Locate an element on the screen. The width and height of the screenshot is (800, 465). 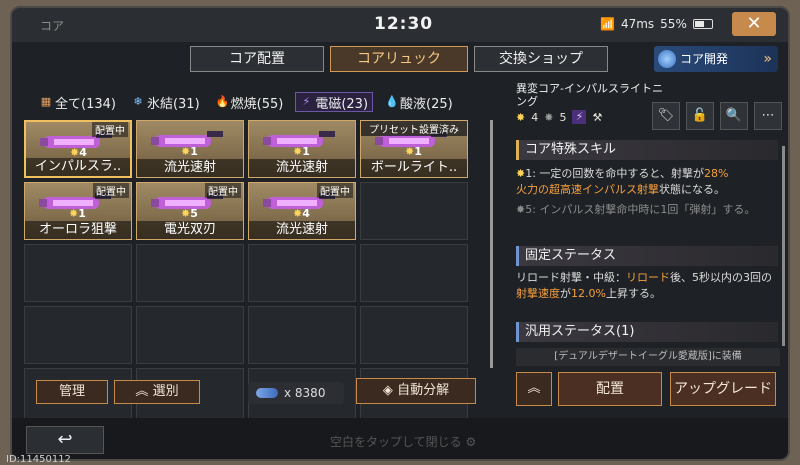
tab-core-backpack: コアリュック is located at coordinates (399, 59).